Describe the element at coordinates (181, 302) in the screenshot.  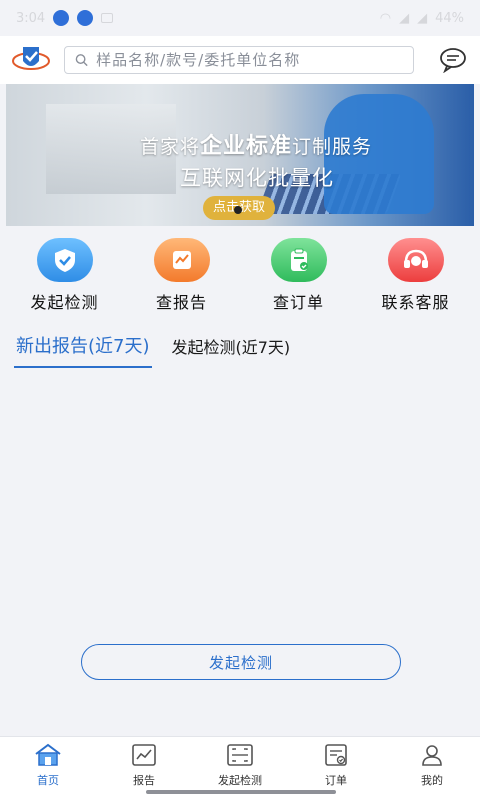
I see `action-label: 查报告` at that location.